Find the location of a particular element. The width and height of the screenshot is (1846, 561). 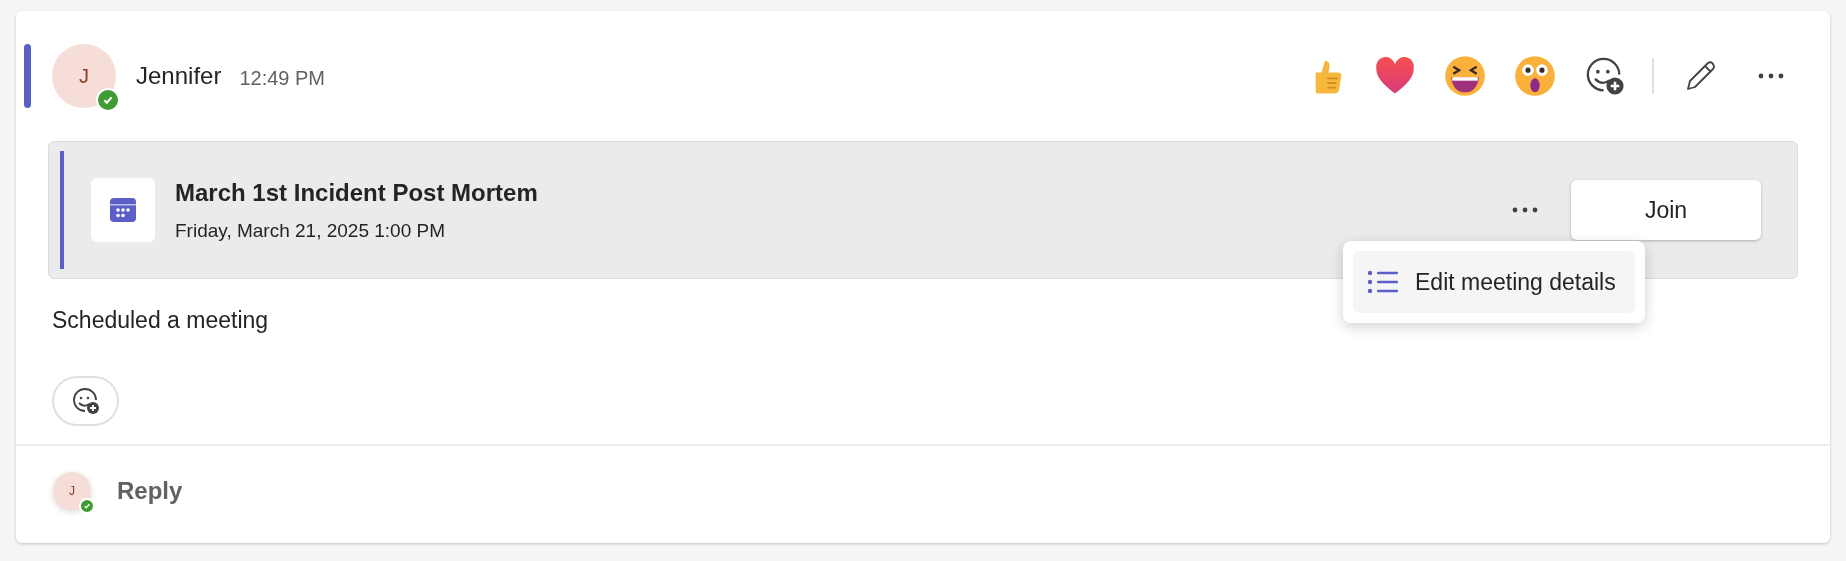

accent-bar is located at coordinates (27, 76).